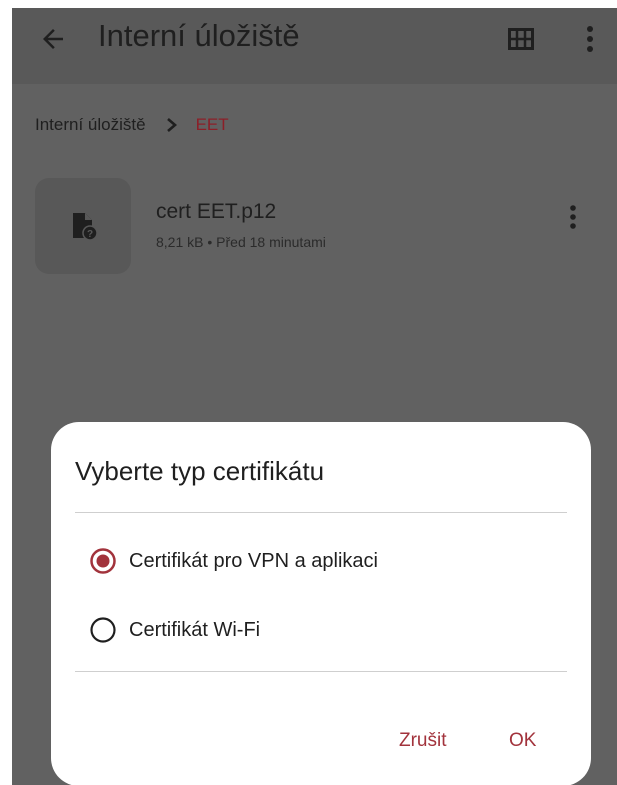 The width and height of the screenshot is (617, 785). What do you see at coordinates (195, 629) in the screenshot?
I see `option-label: Certifikát Wi-Fi` at bounding box center [195, 629].